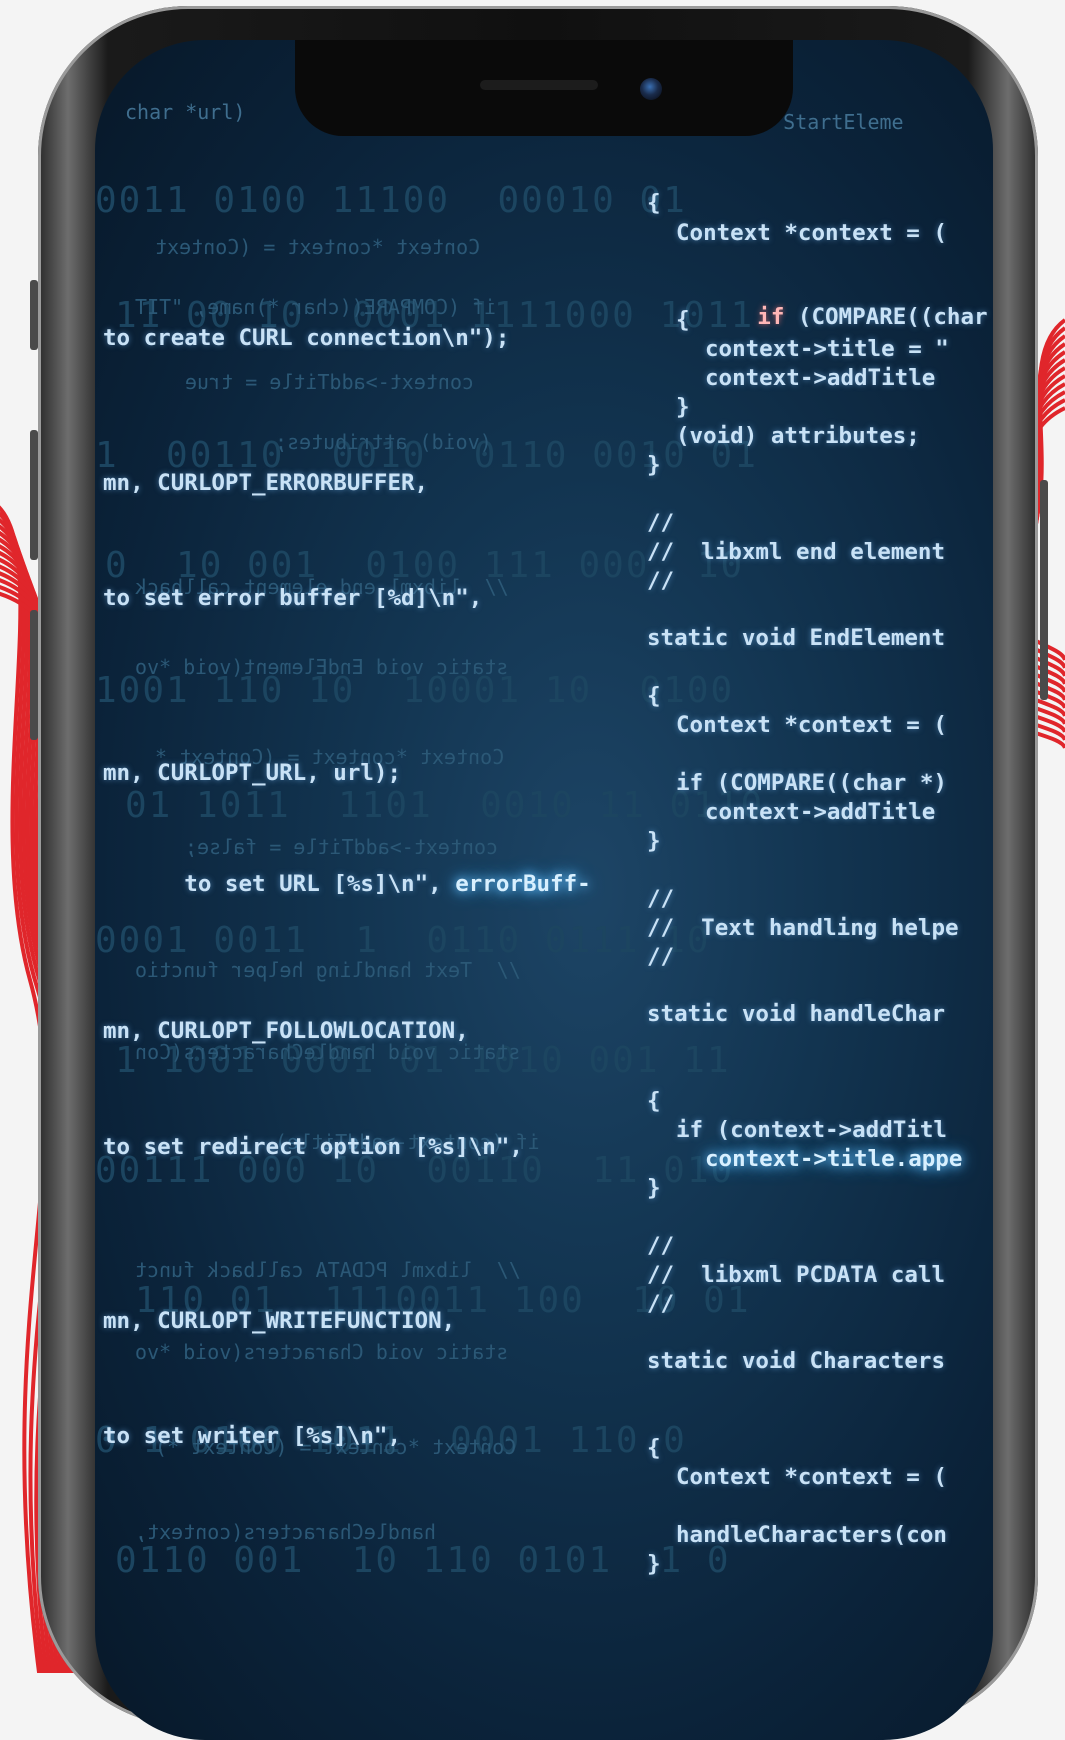  Describe the element at coordinates (796, 552) in the screenshot. I see `code-line: // libxml end element` at that location.